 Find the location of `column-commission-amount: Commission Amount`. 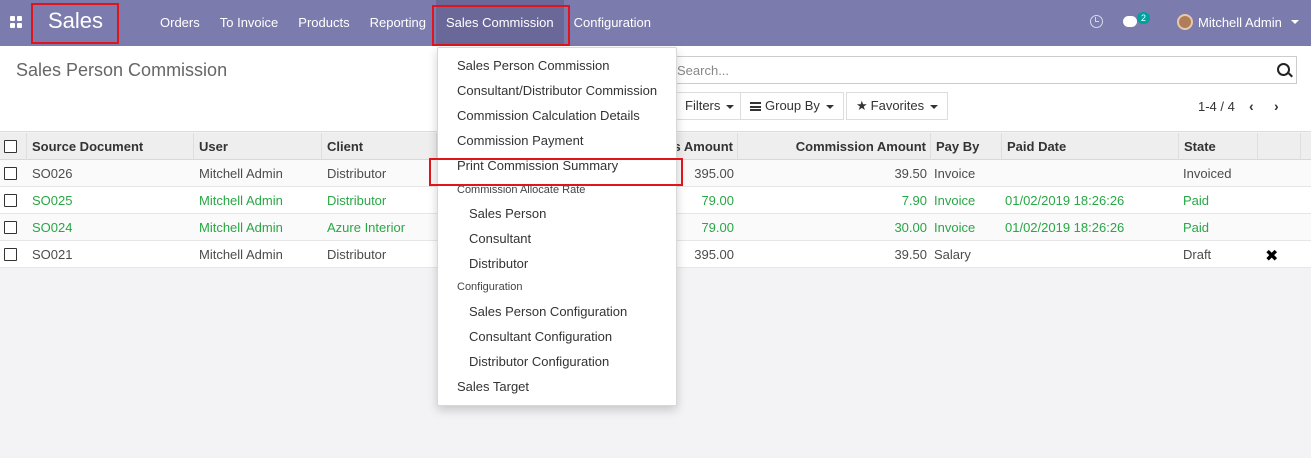

column-commission-amount: Commission Amount is located at coordinates (834, 146).